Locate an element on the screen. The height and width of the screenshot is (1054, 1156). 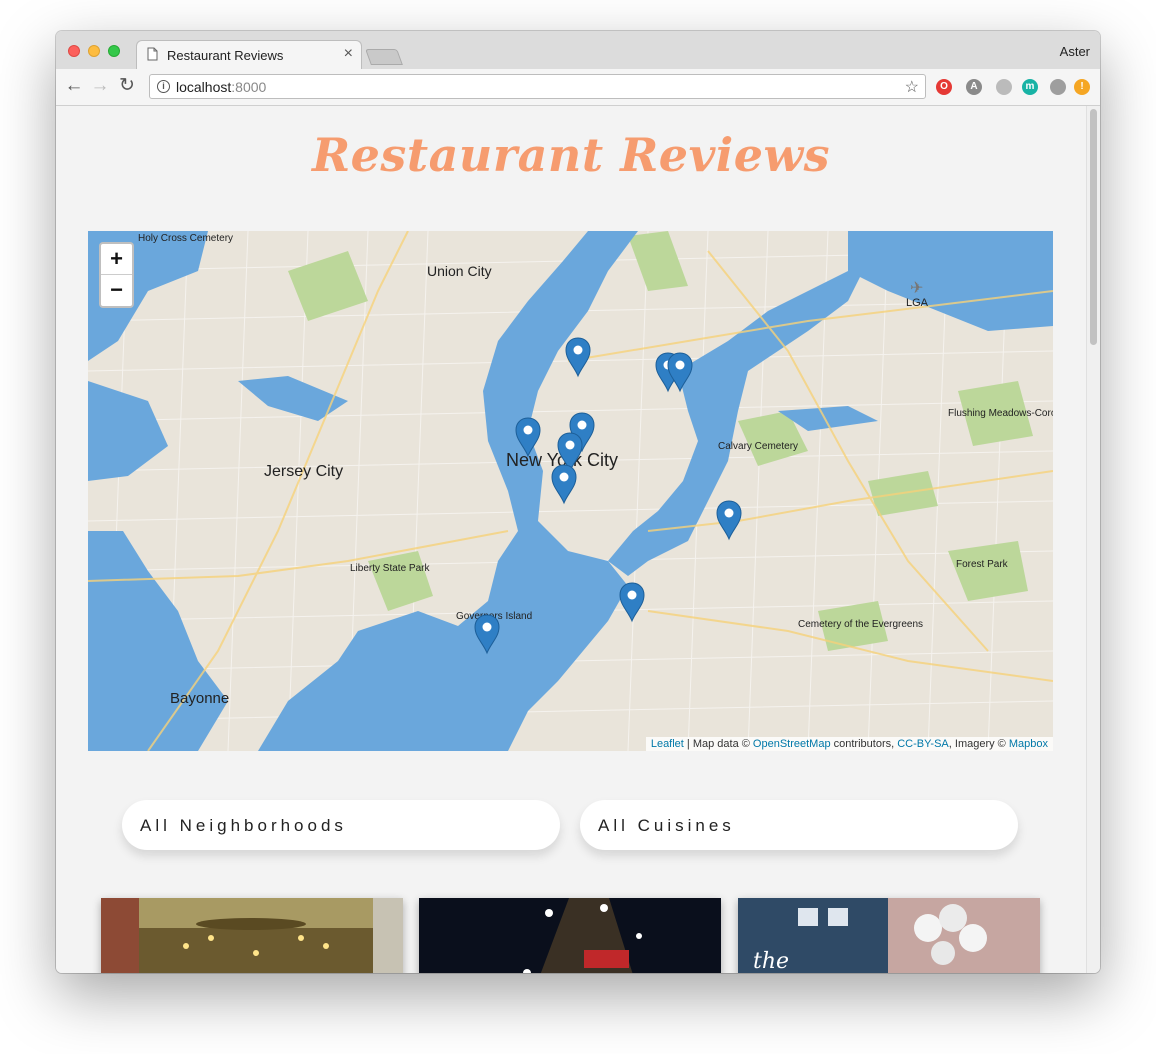
restaurant-photo-3: the is located at coordinates (889, 935).